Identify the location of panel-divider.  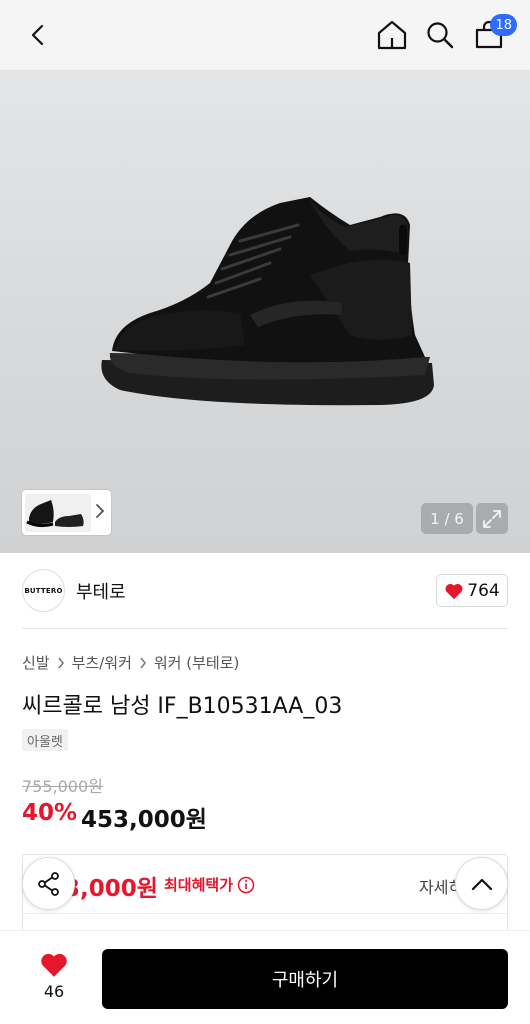
(265, 913).